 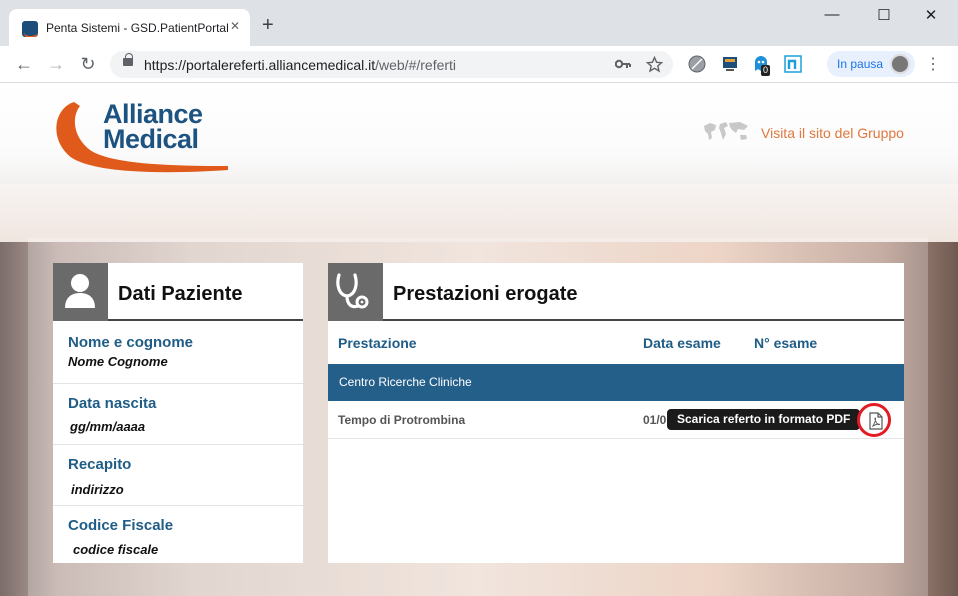 I want to click on column-header-service: Prestazione, so click(x=377, y=343).